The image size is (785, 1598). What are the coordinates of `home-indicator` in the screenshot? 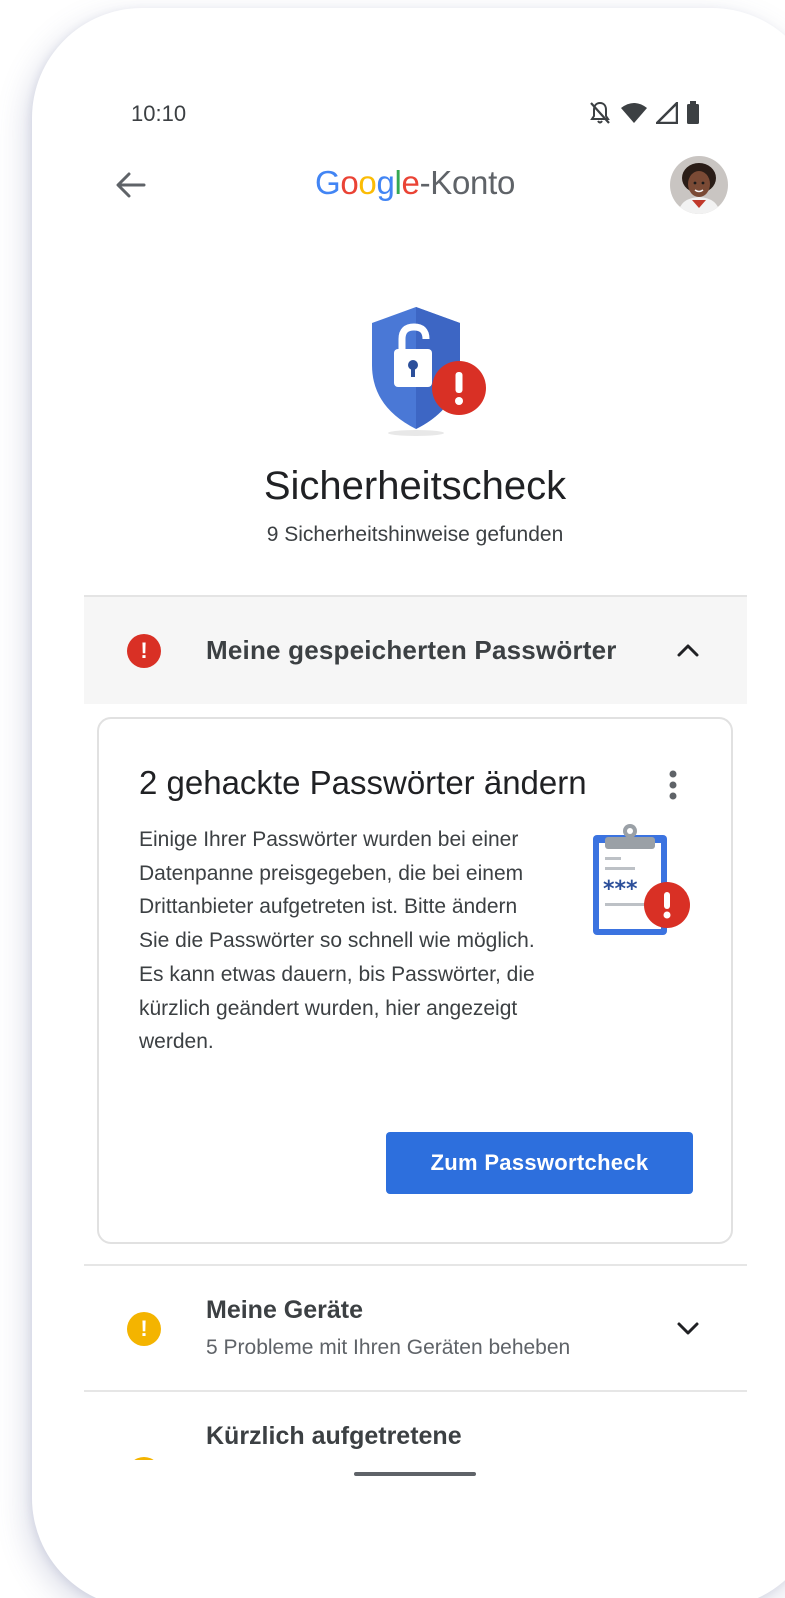 It's located at (415, 1474).